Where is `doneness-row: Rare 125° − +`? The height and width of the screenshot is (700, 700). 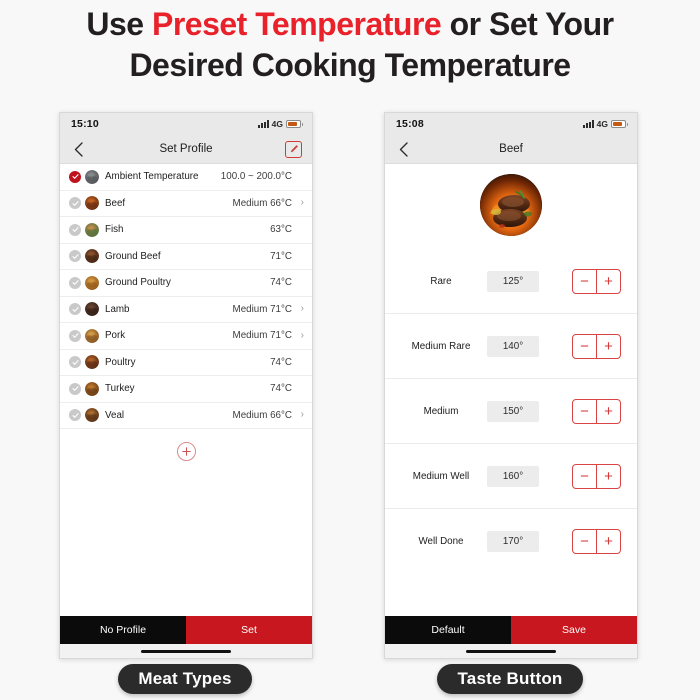 doneness-row: Rare 125° − + is located at coordinates (511, 281).